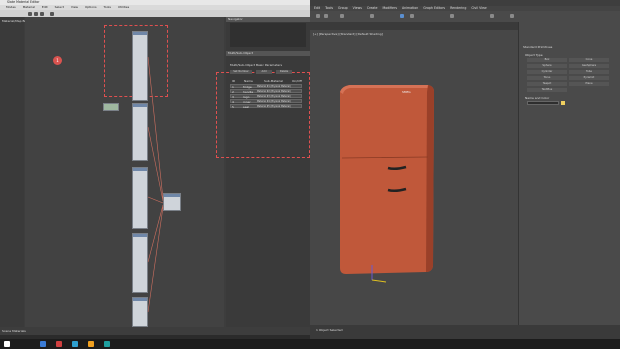  Describe the element at coordinates (75, 344) in the screenshot. I see `edge-icon` at that location.